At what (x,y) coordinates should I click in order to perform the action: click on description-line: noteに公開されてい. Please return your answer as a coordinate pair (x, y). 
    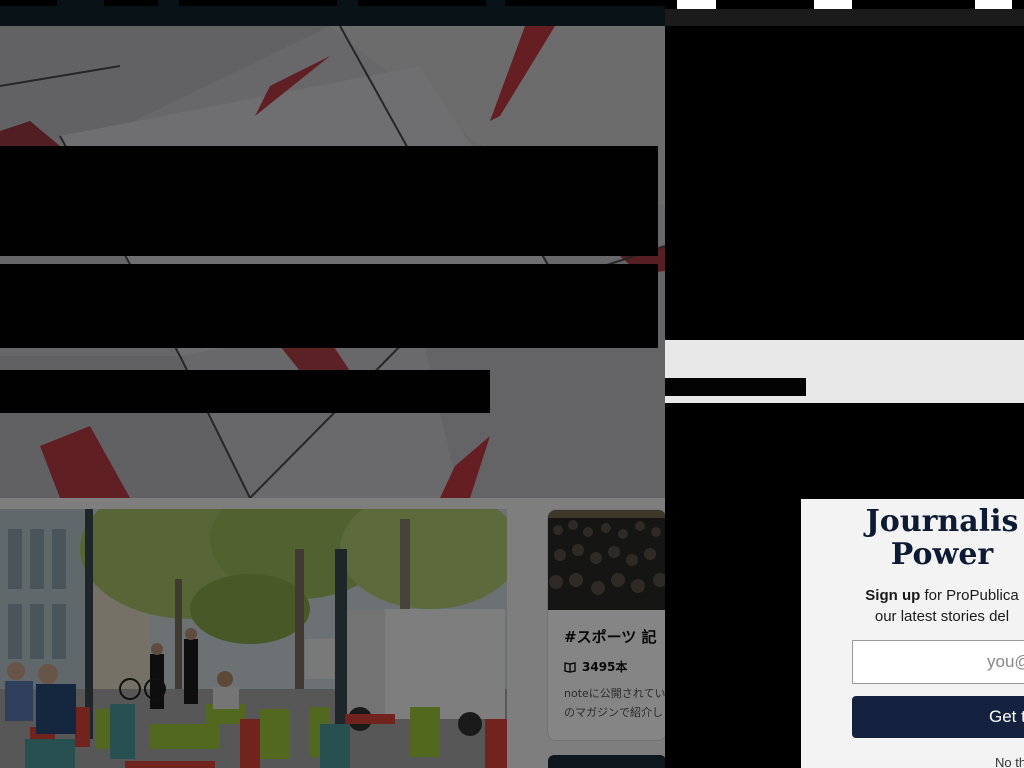
    Looking at the image, I should click on (614, 693).